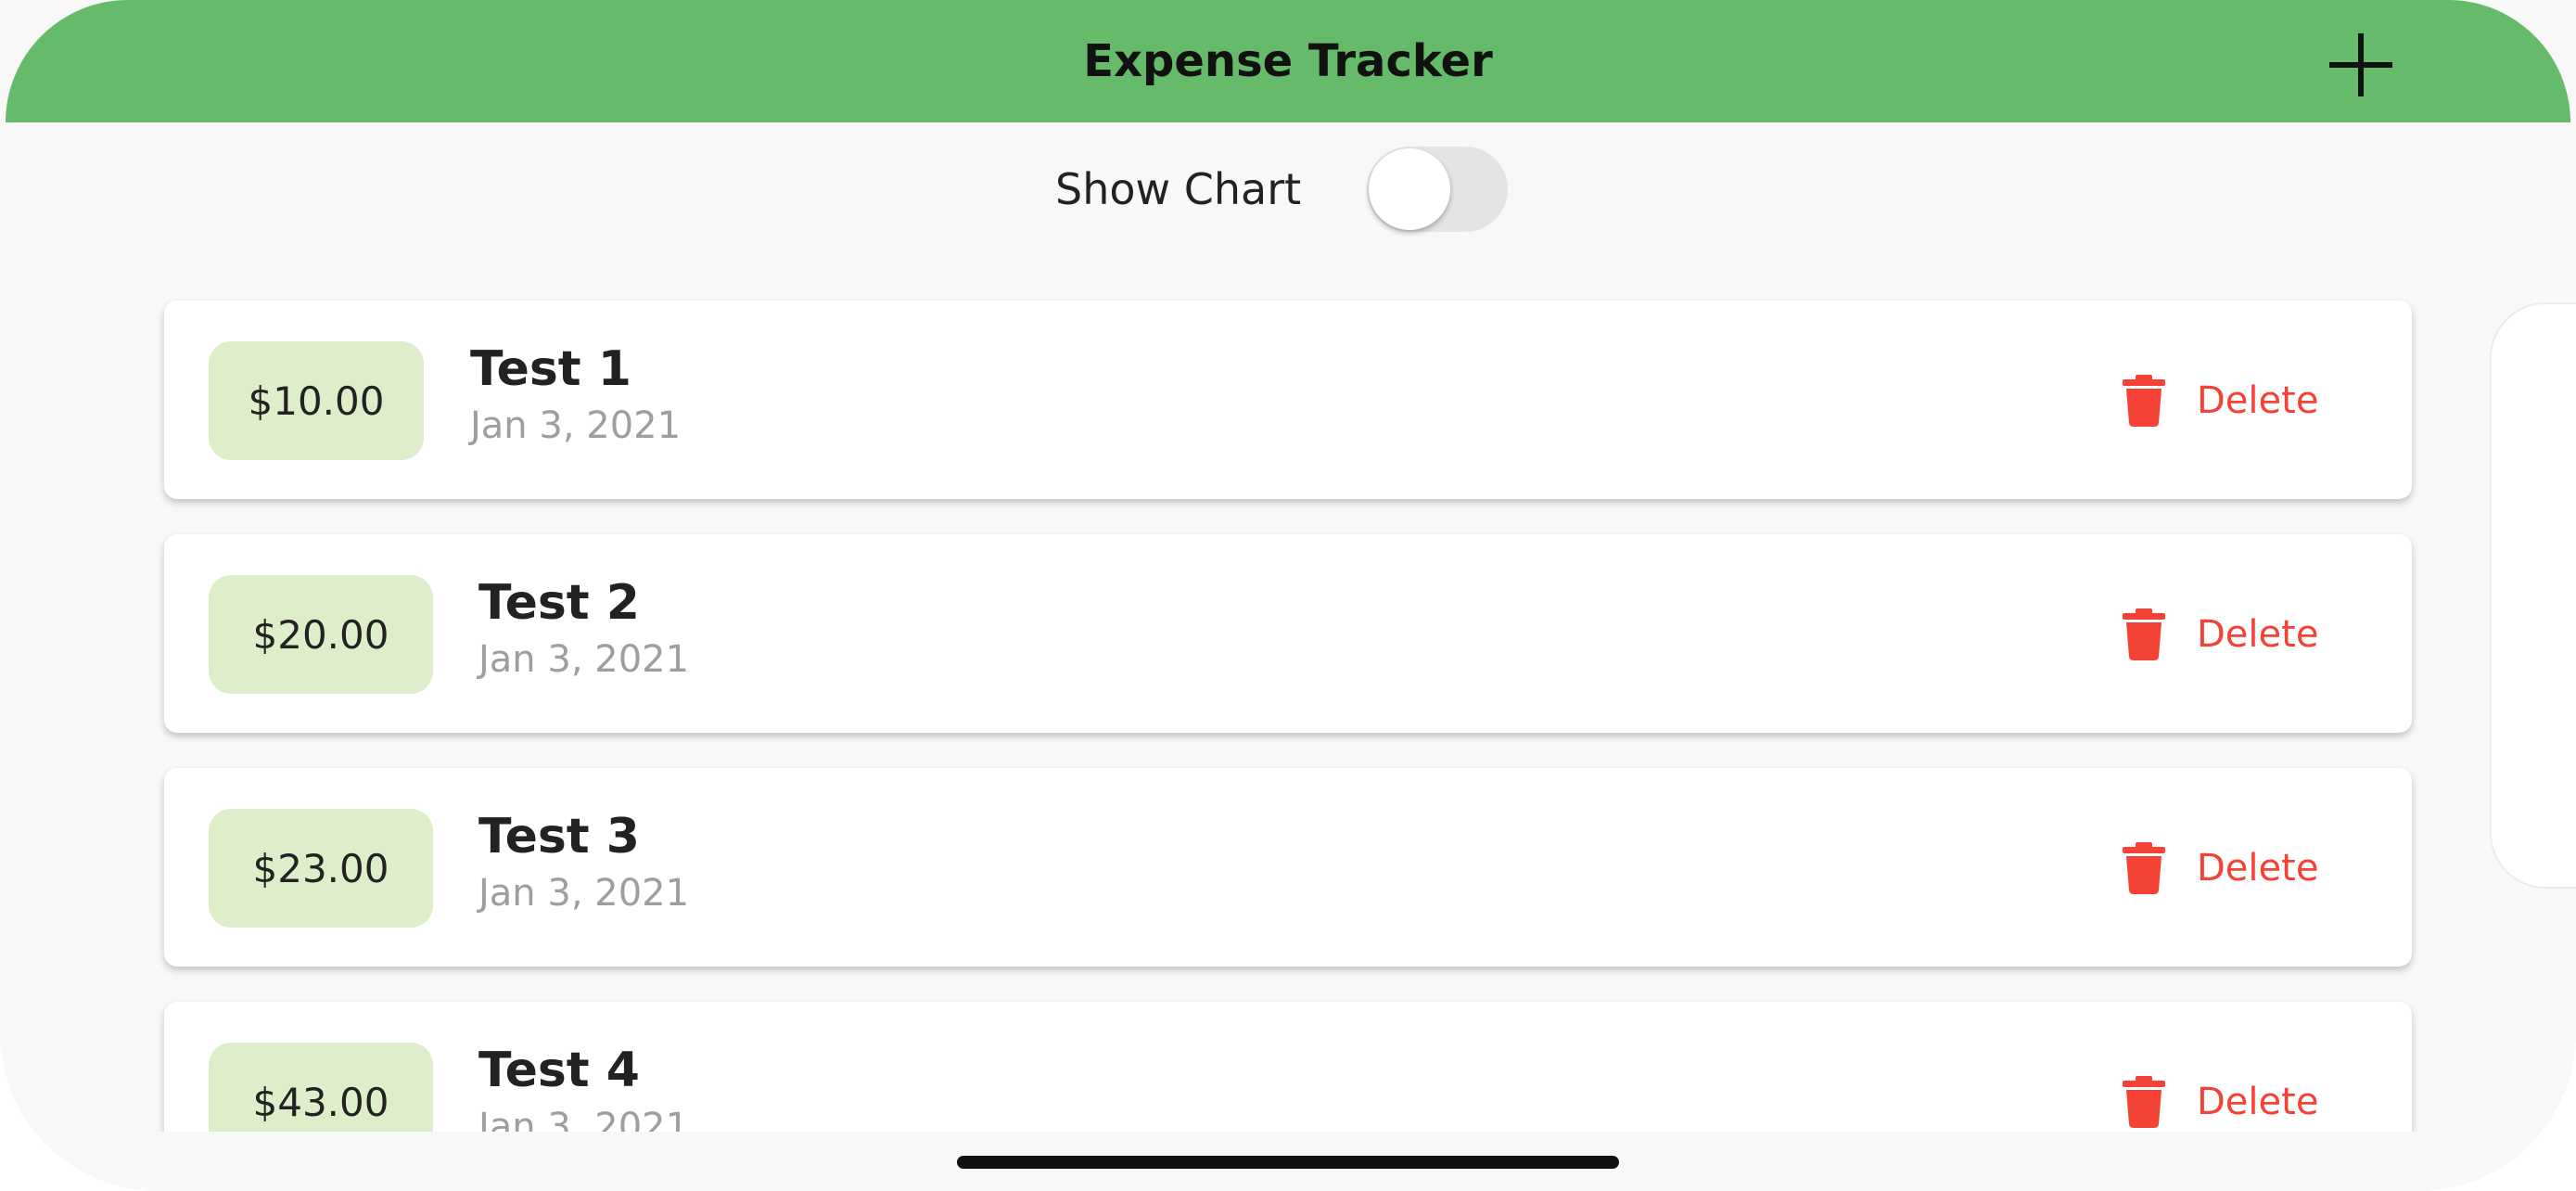 This screenshot has height=1191, width=2576. I want to click on show-chart-switch, so click(1438, 190).